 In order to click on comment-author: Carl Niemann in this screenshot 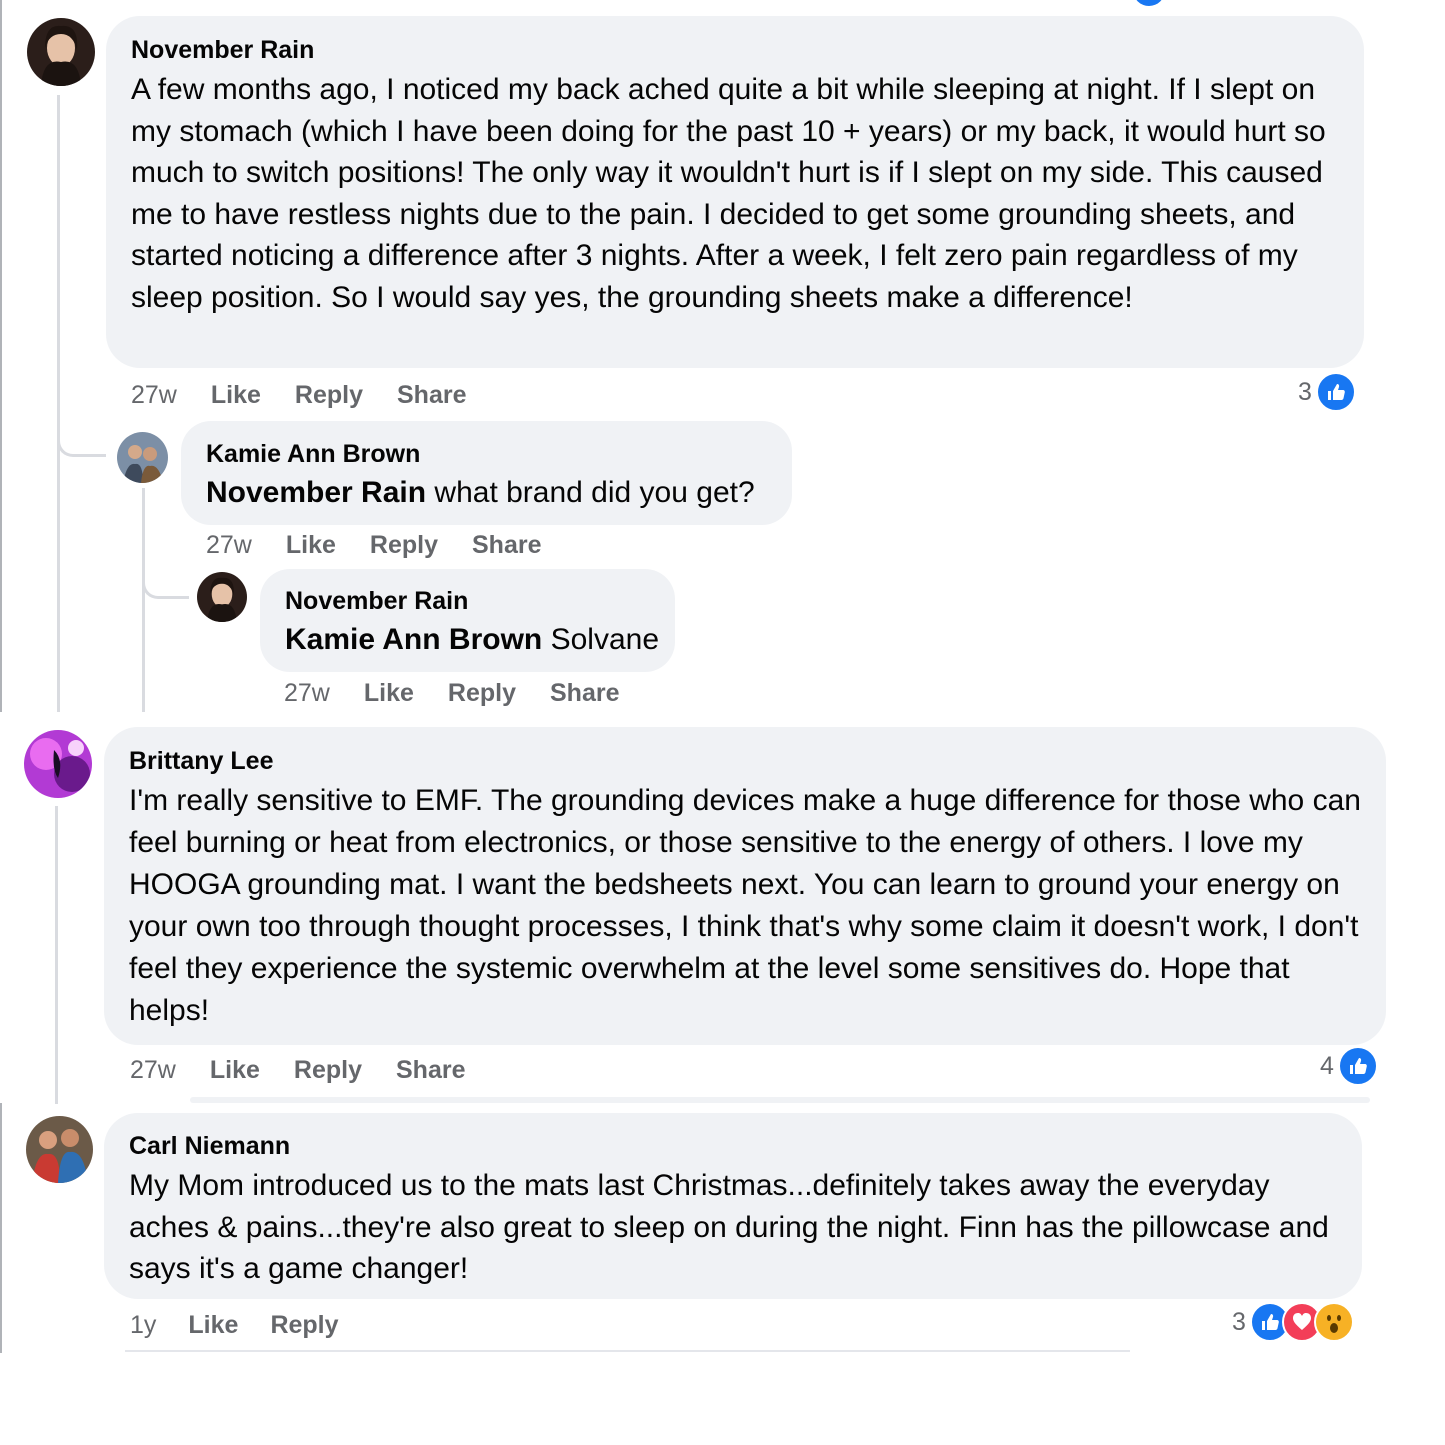, I will do `click(745, 1146)`.